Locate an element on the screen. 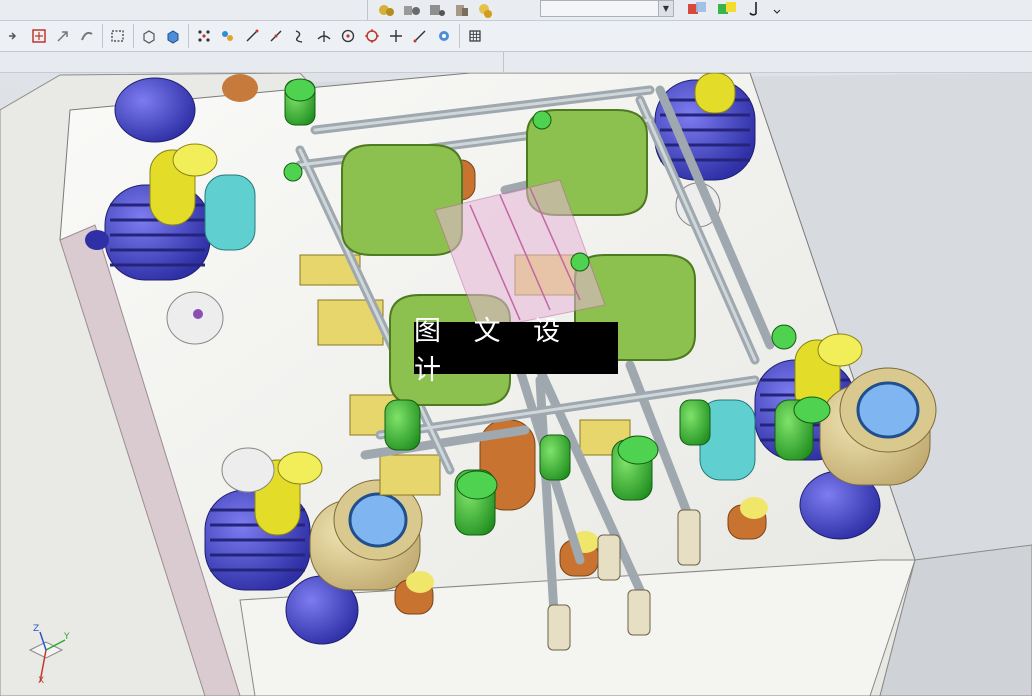 This screenshot has height=696, width=1032. snap-points-group is located at coordinates (324, 36).